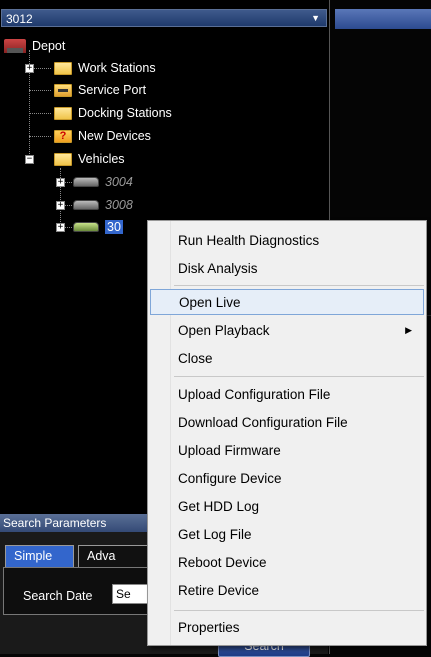 The height and width of the screenshot is (657, 431). I want to click on menu-item-run-health-diagnostics: Run Health Diagnostics, so click(287, 241).